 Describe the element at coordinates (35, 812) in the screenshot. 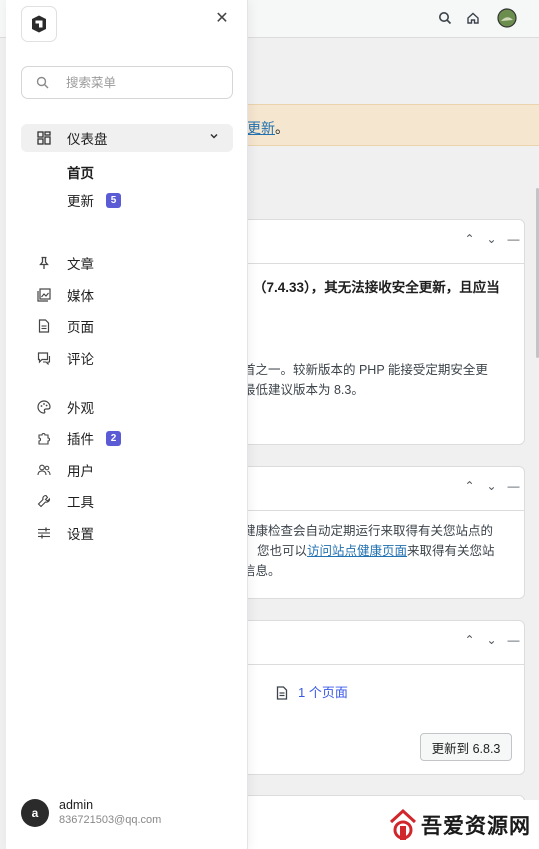

I see `avatar: a` at that location.